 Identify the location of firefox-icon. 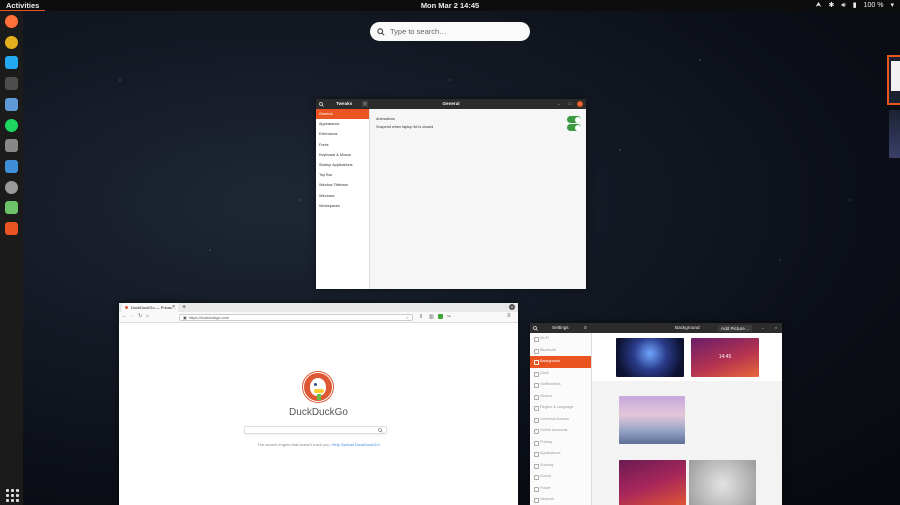
(11, 21).